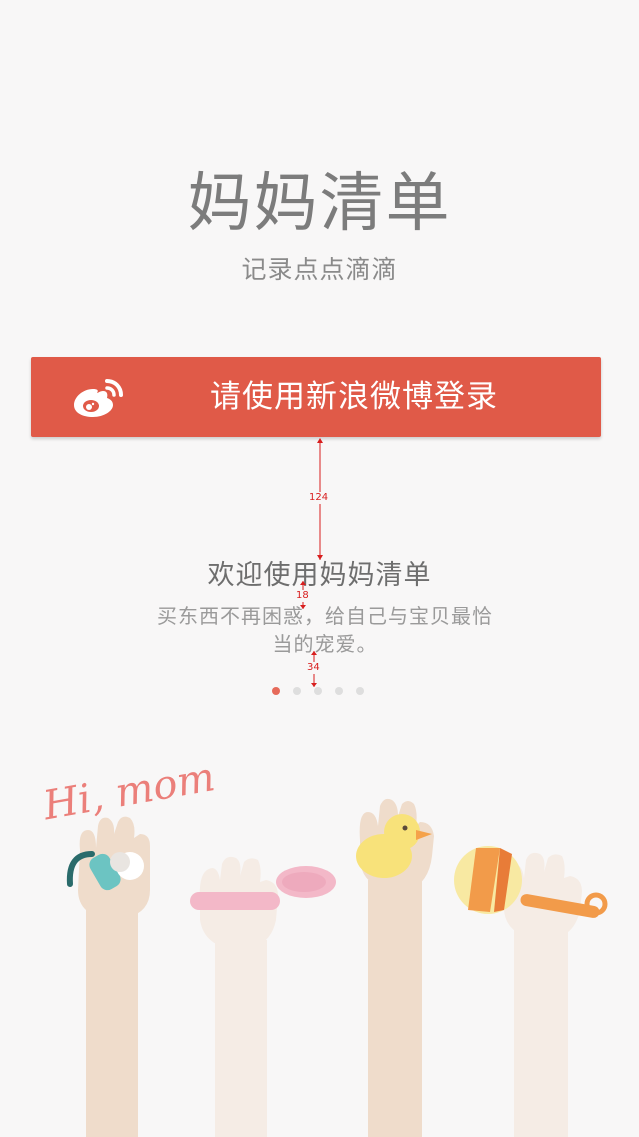 The width and height of the screenshot is (639, 1137). Describe the element at coordinates (531, 991) in the screenshot. I see `hand-rattle` at that location.